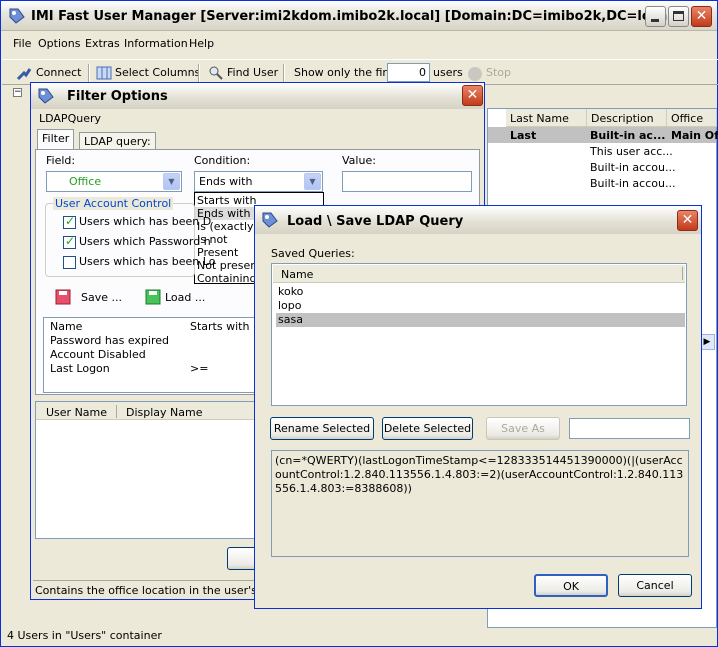 This screenshot has width=718, height=647. What do you see at coordinates (61, 160) in the screenshot?
I see `field-label: Field:` at bounding box center [61, 160].